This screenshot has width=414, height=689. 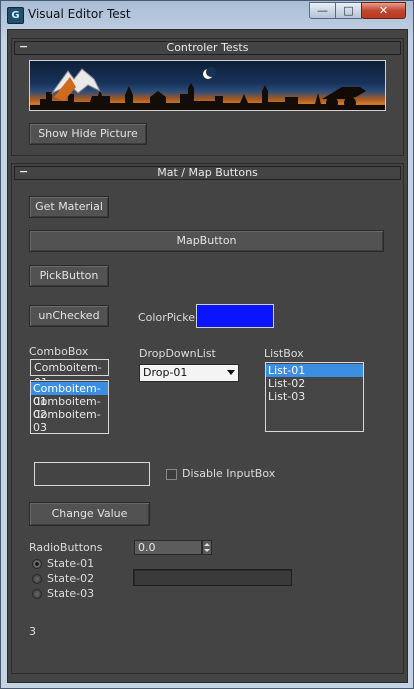 I want to click on radiobuttons-label: RadioButtons, so click(x=66, y=547).